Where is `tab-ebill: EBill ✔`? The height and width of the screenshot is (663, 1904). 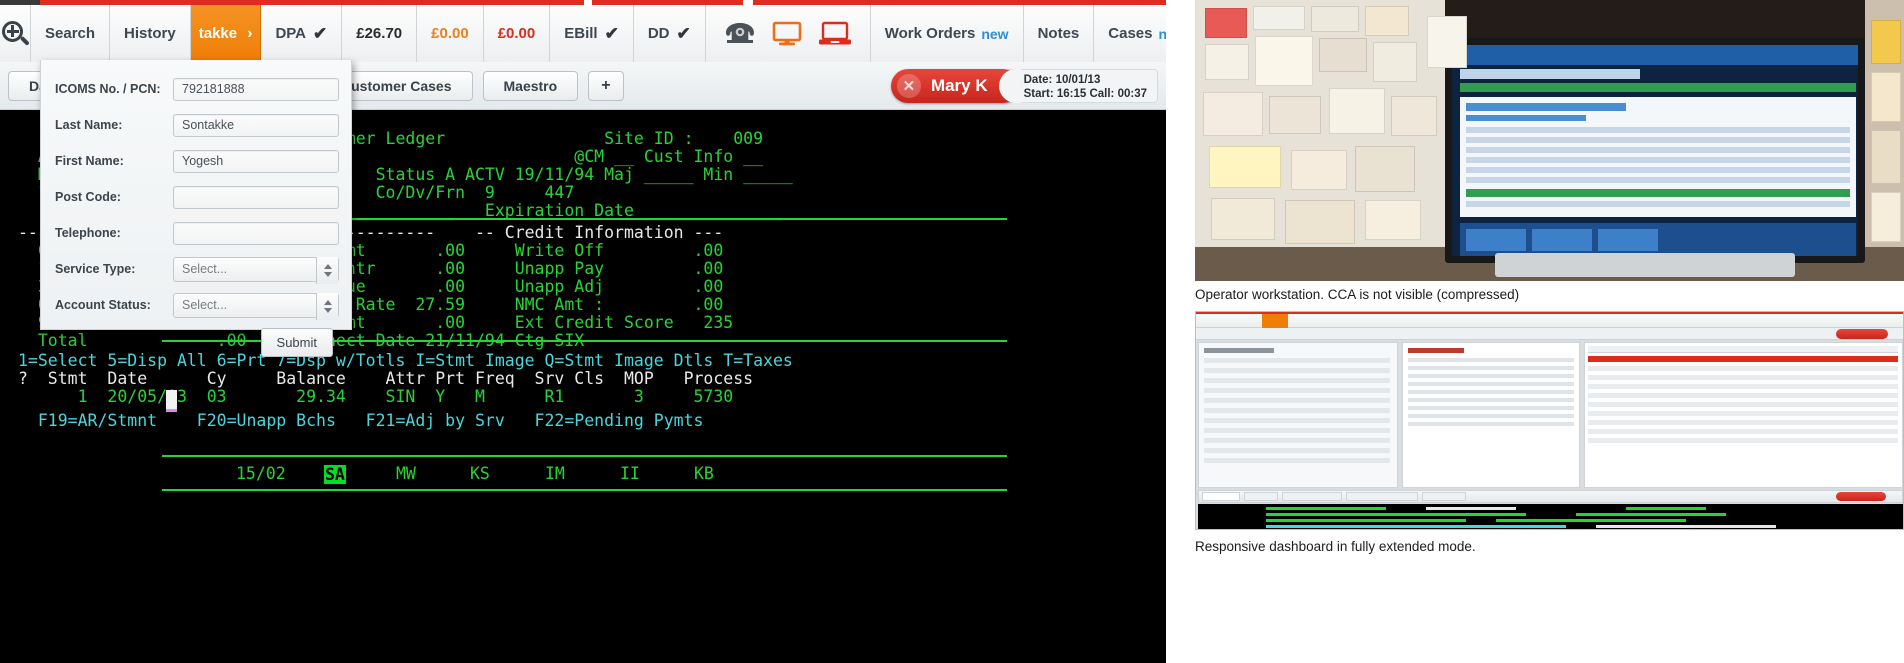
tab-ebill: EBill ✔ is located at coordinates (592, 33).